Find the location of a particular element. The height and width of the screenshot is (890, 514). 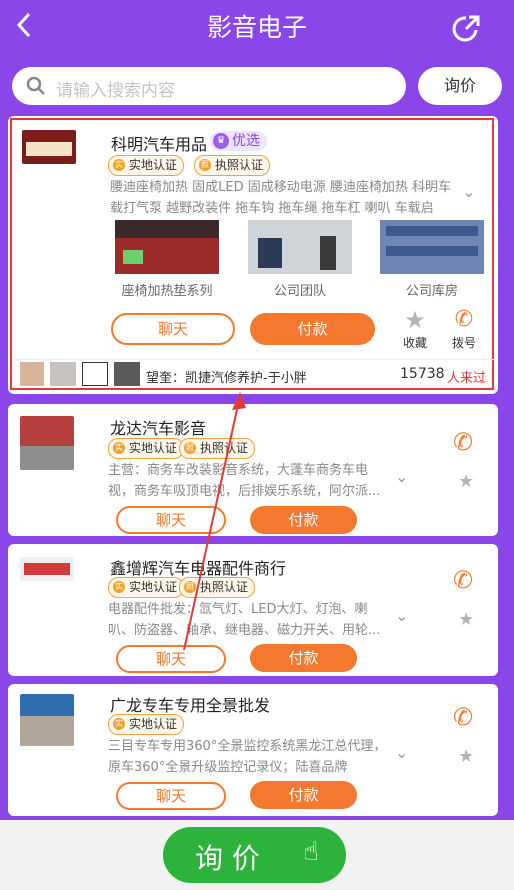

pointer-arrow is located at coordinates (214, 521).